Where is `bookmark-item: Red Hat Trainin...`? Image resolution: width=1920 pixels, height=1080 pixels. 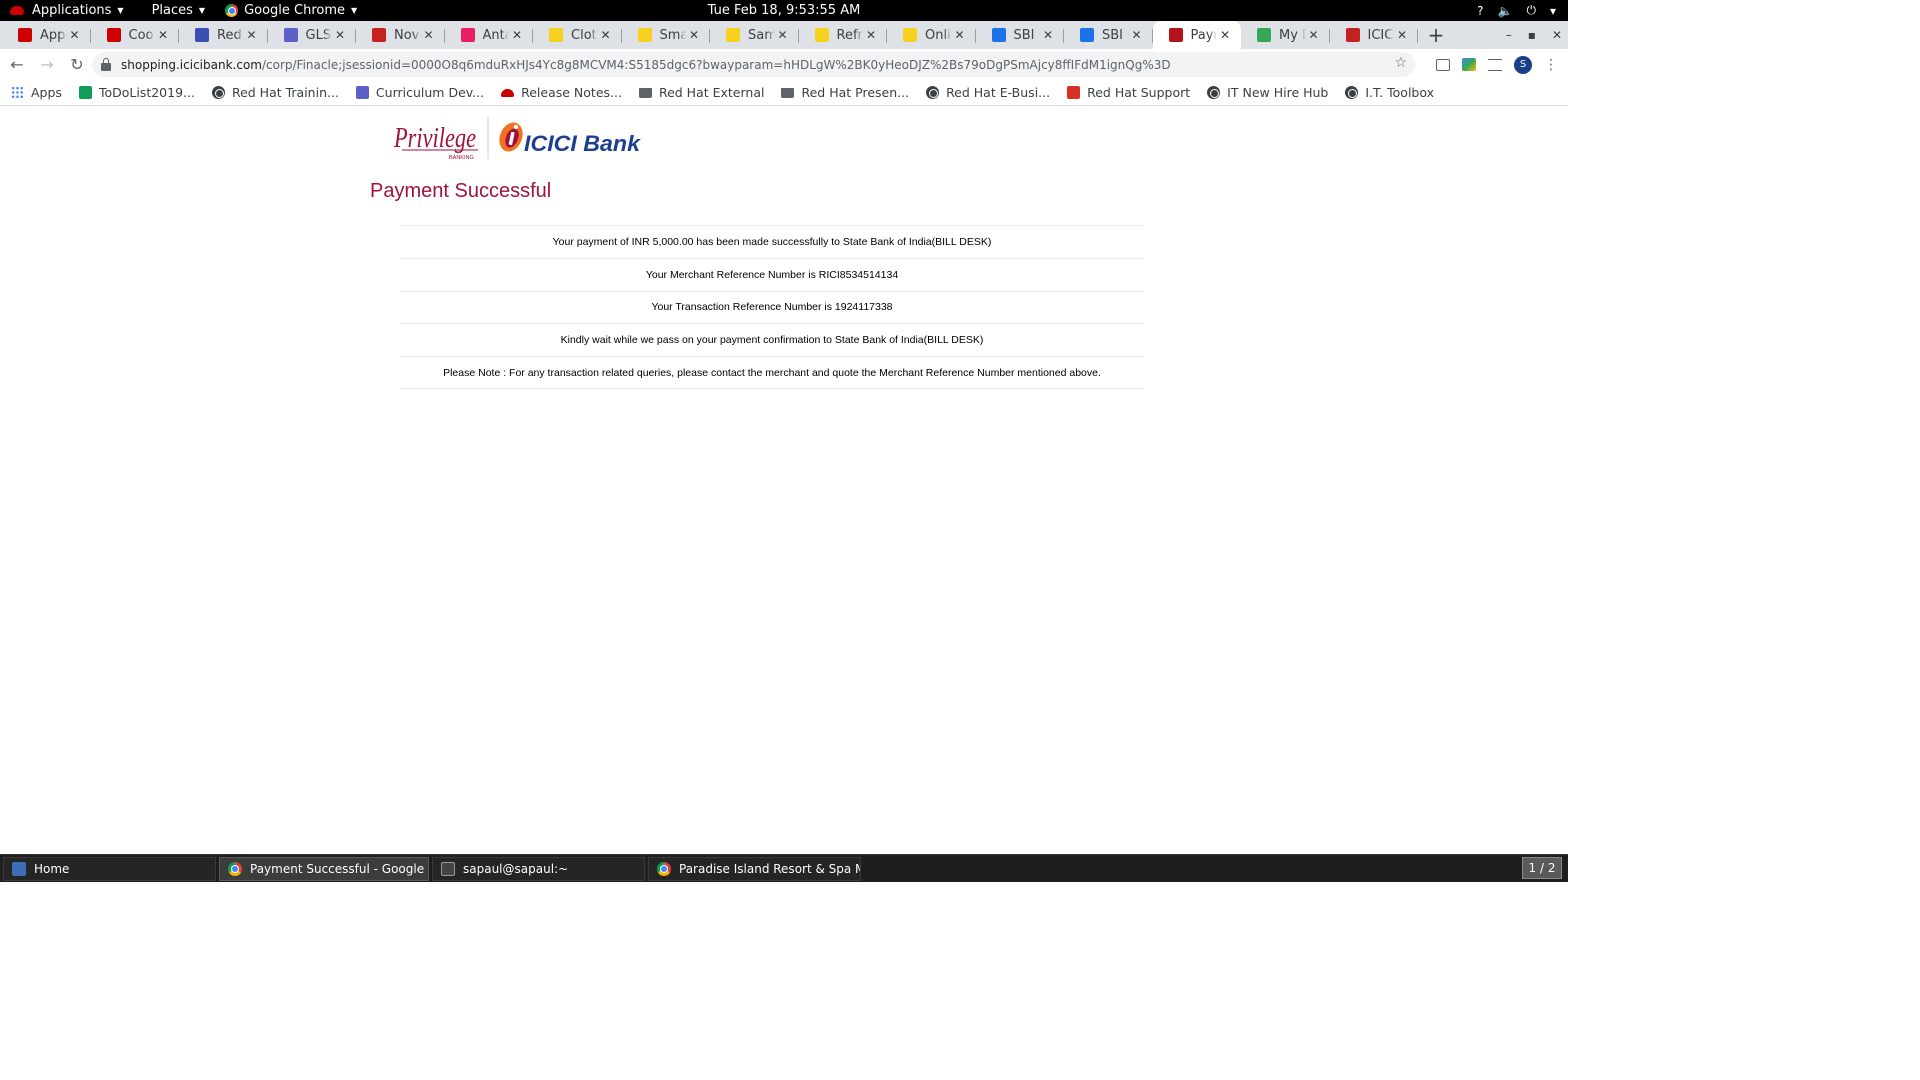 bookmark-item: Red Hat Trainin... is located at coordinates (275, 92).